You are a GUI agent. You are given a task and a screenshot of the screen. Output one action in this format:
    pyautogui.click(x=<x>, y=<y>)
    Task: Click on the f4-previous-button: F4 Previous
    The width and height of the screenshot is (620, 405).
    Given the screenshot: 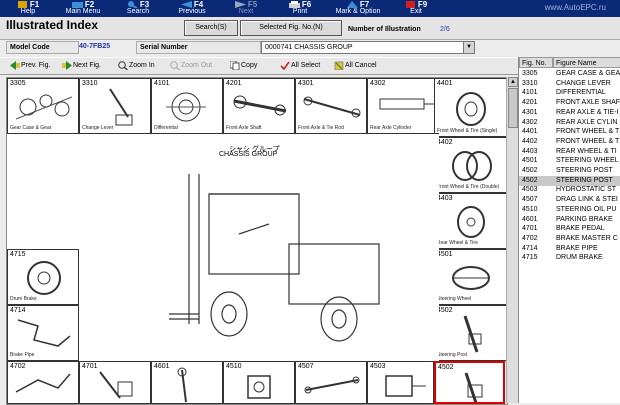 What is the action you would take?
    pyautogui.click(x=192, y=8)
    